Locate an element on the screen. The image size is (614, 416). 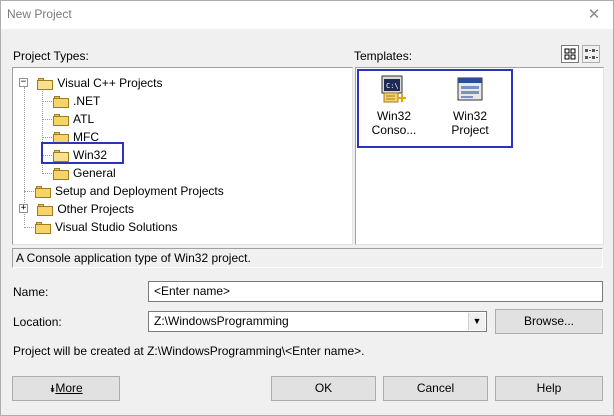
tree-item-label: .NET is located at coordinates (87, 101).